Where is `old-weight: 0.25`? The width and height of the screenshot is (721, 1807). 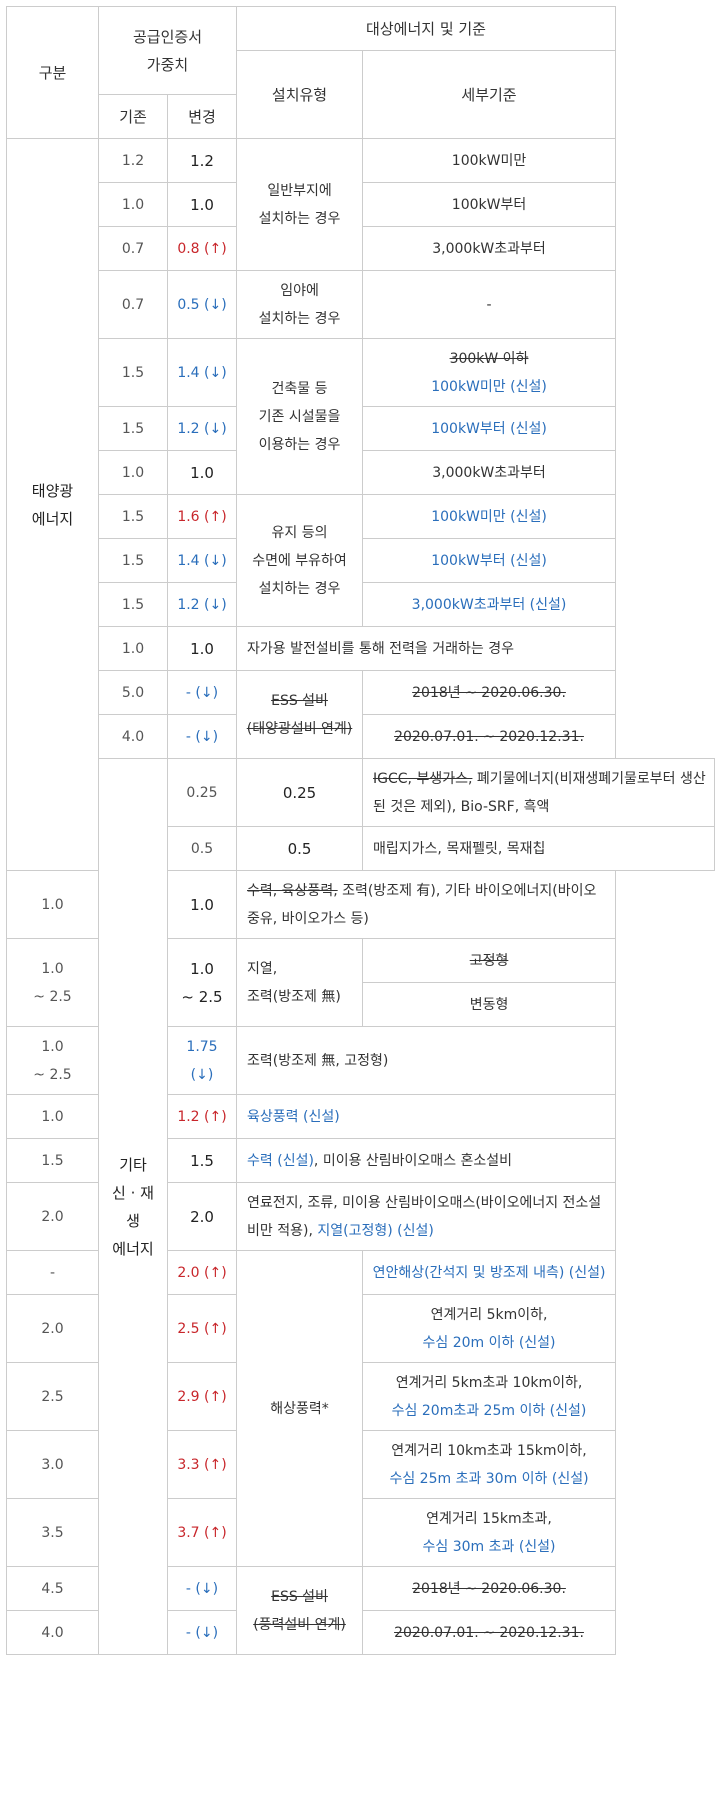 old-weight: 0.25 is located at coordinates (202, 792).